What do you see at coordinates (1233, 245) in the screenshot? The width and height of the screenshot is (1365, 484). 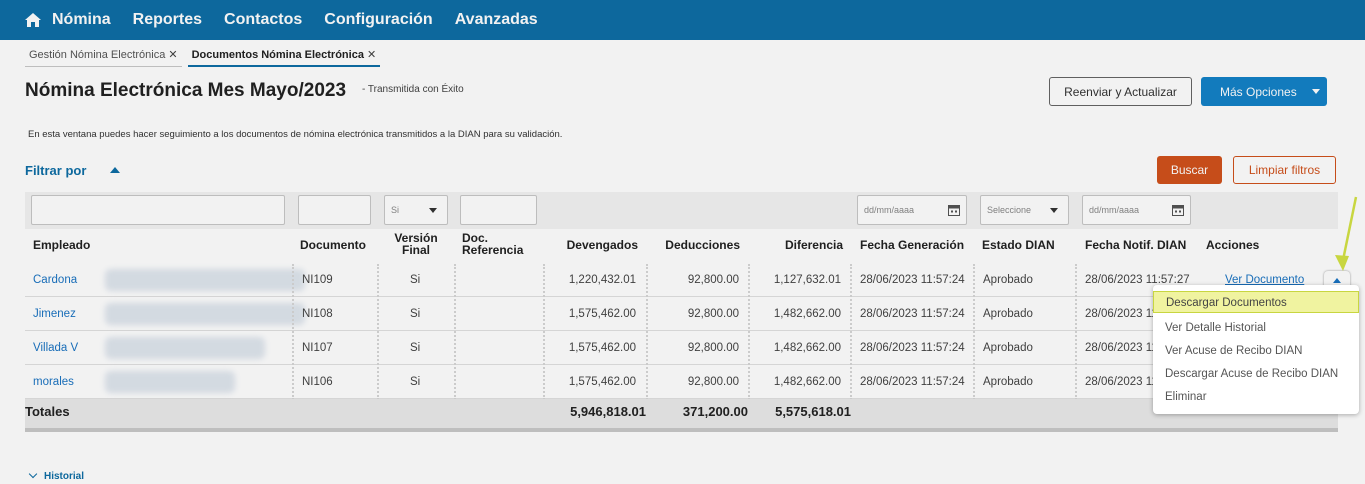 I see `header-acciones: Acciones` at bounding box center [1233, 245].